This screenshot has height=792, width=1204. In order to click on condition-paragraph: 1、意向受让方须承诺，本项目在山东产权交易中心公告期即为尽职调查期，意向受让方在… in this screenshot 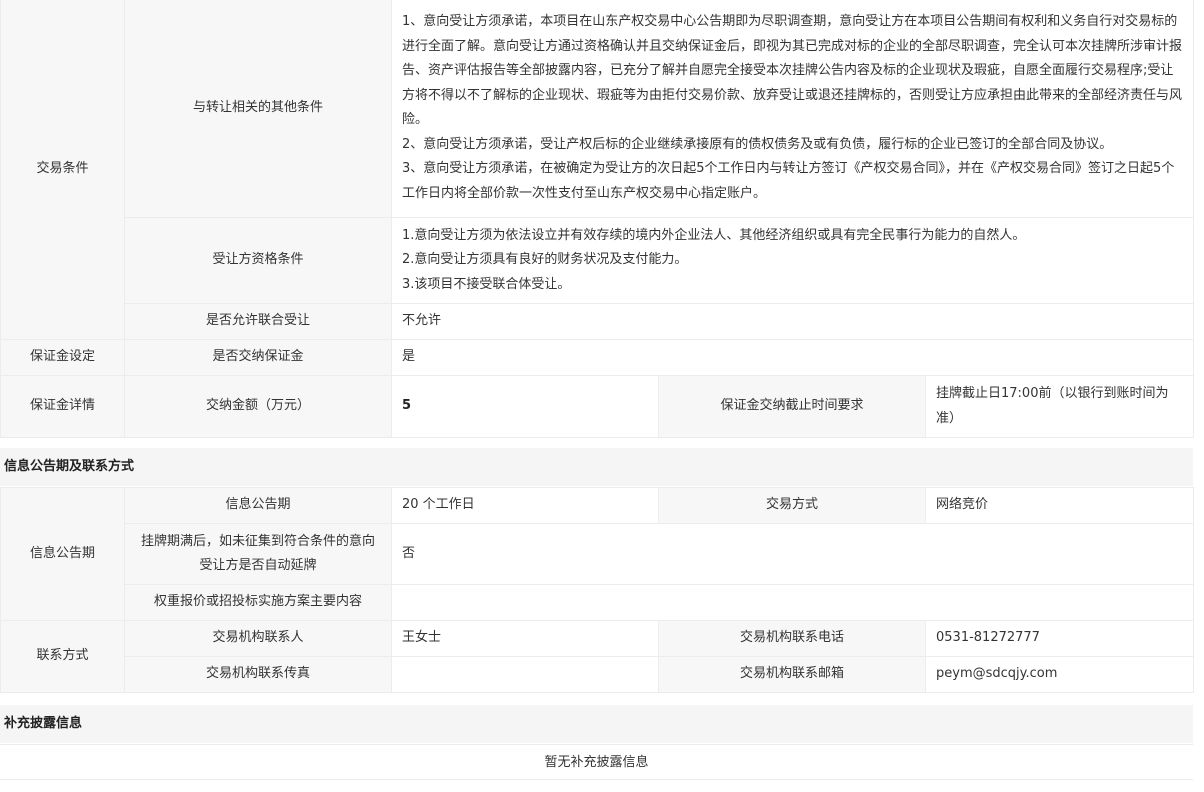, I will do `click(792, 70)`.